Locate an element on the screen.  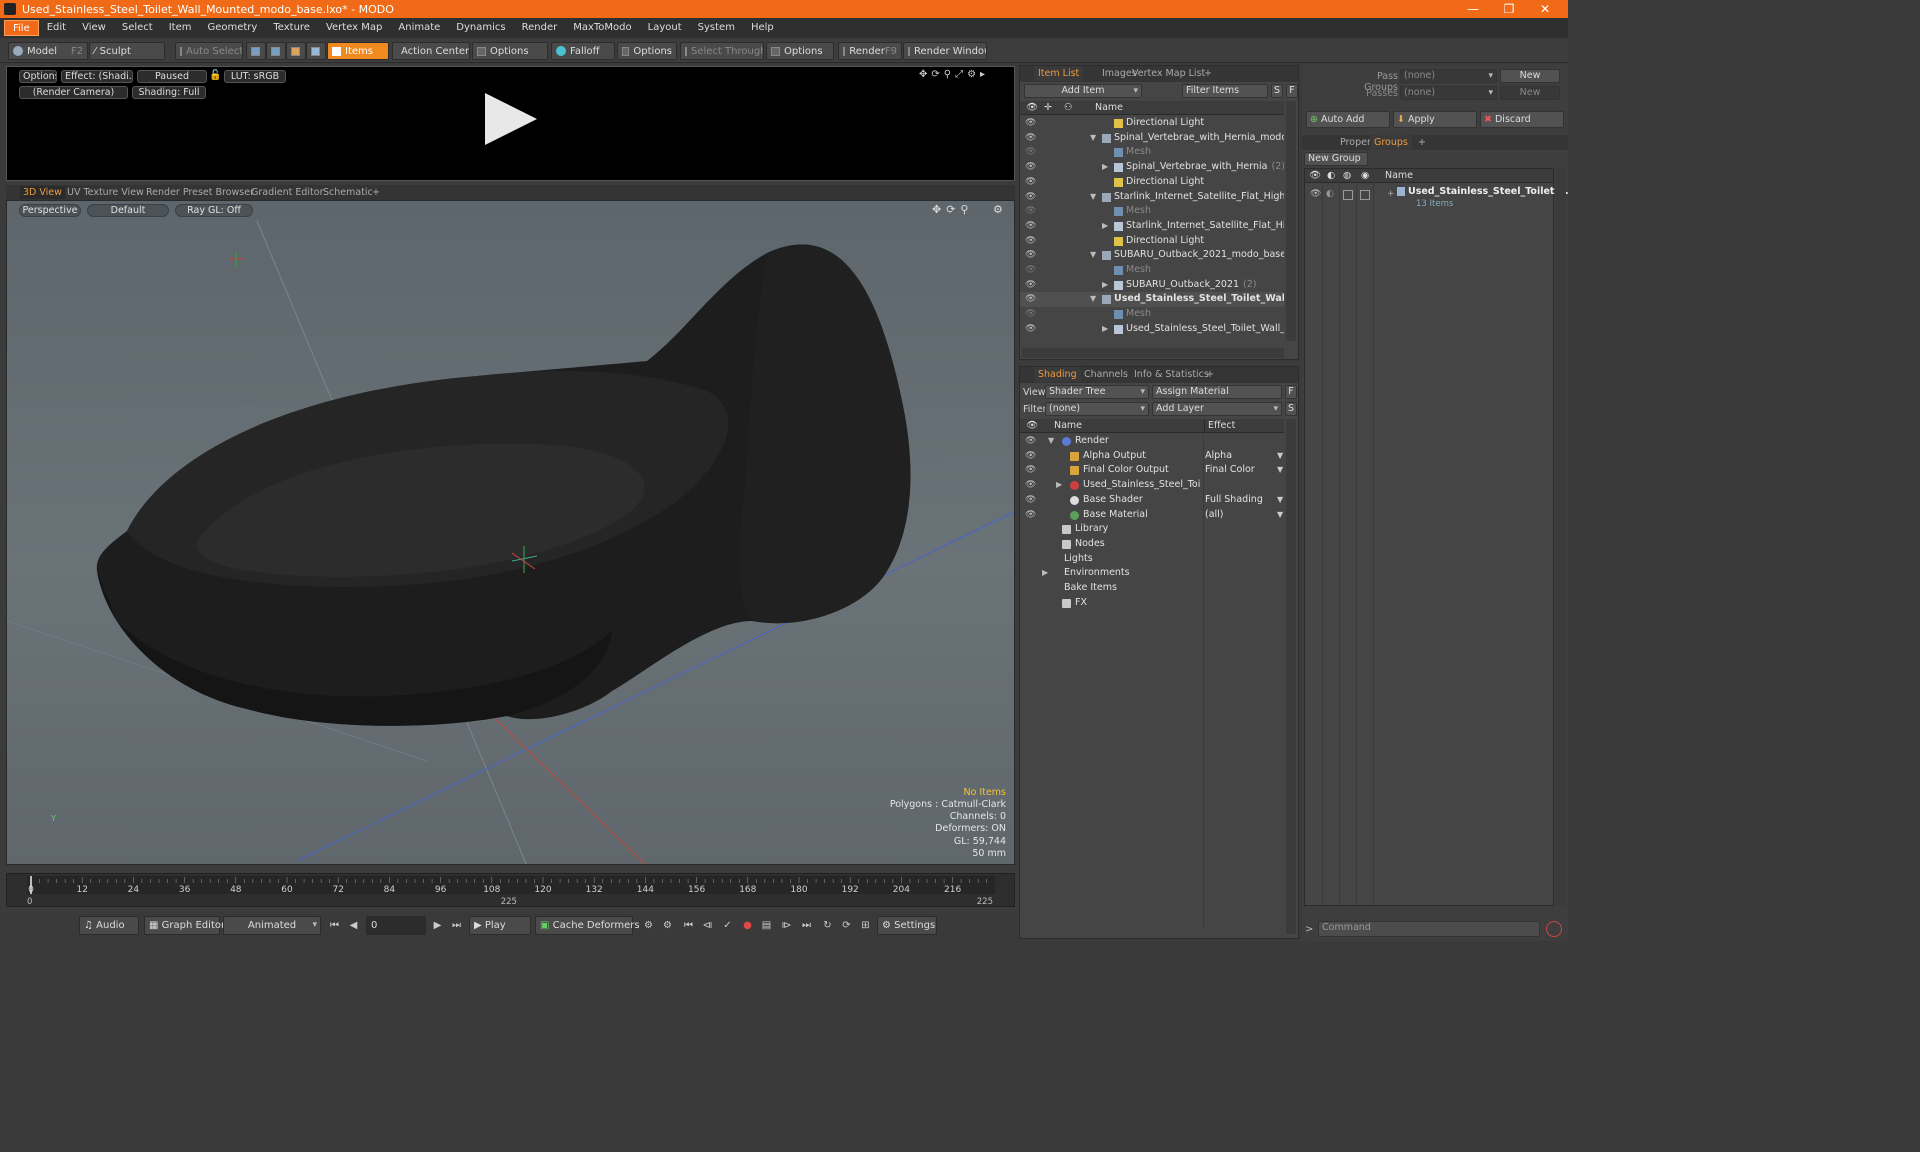
item-list-scrollbar is located at coordinates (1291, 221).